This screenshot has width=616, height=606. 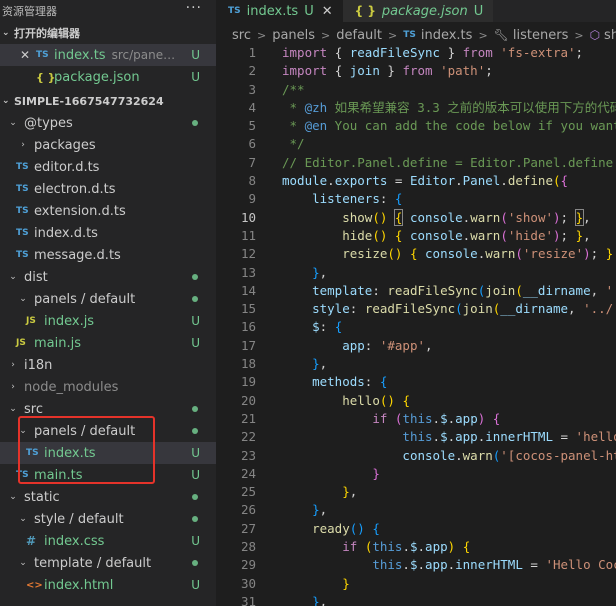 I want to click on open-editor-item: ✕ TS index.ts src/panels/... U, so click(x=108, y=55).